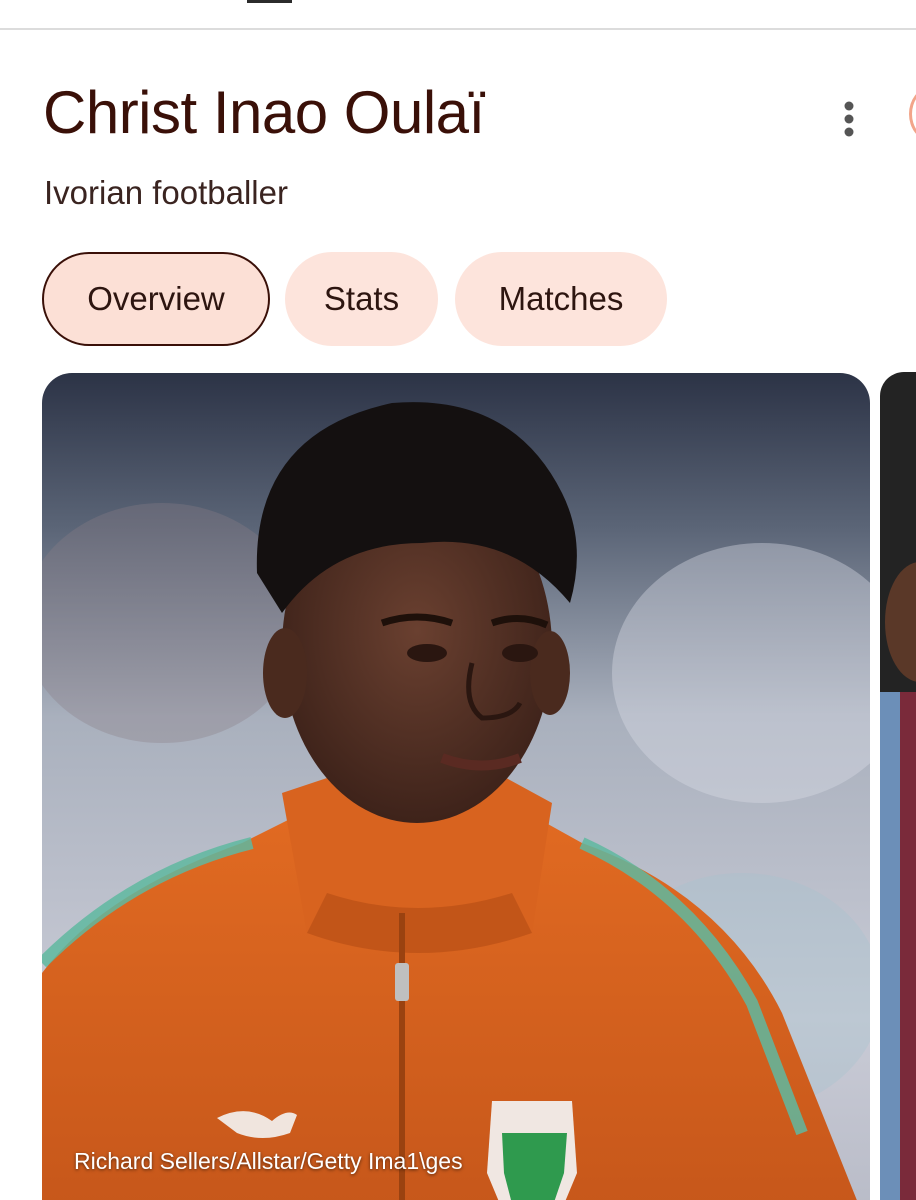 This screenshot has width=916, height=1200. I want to click on top-tab-indicator, so click(269, 1).